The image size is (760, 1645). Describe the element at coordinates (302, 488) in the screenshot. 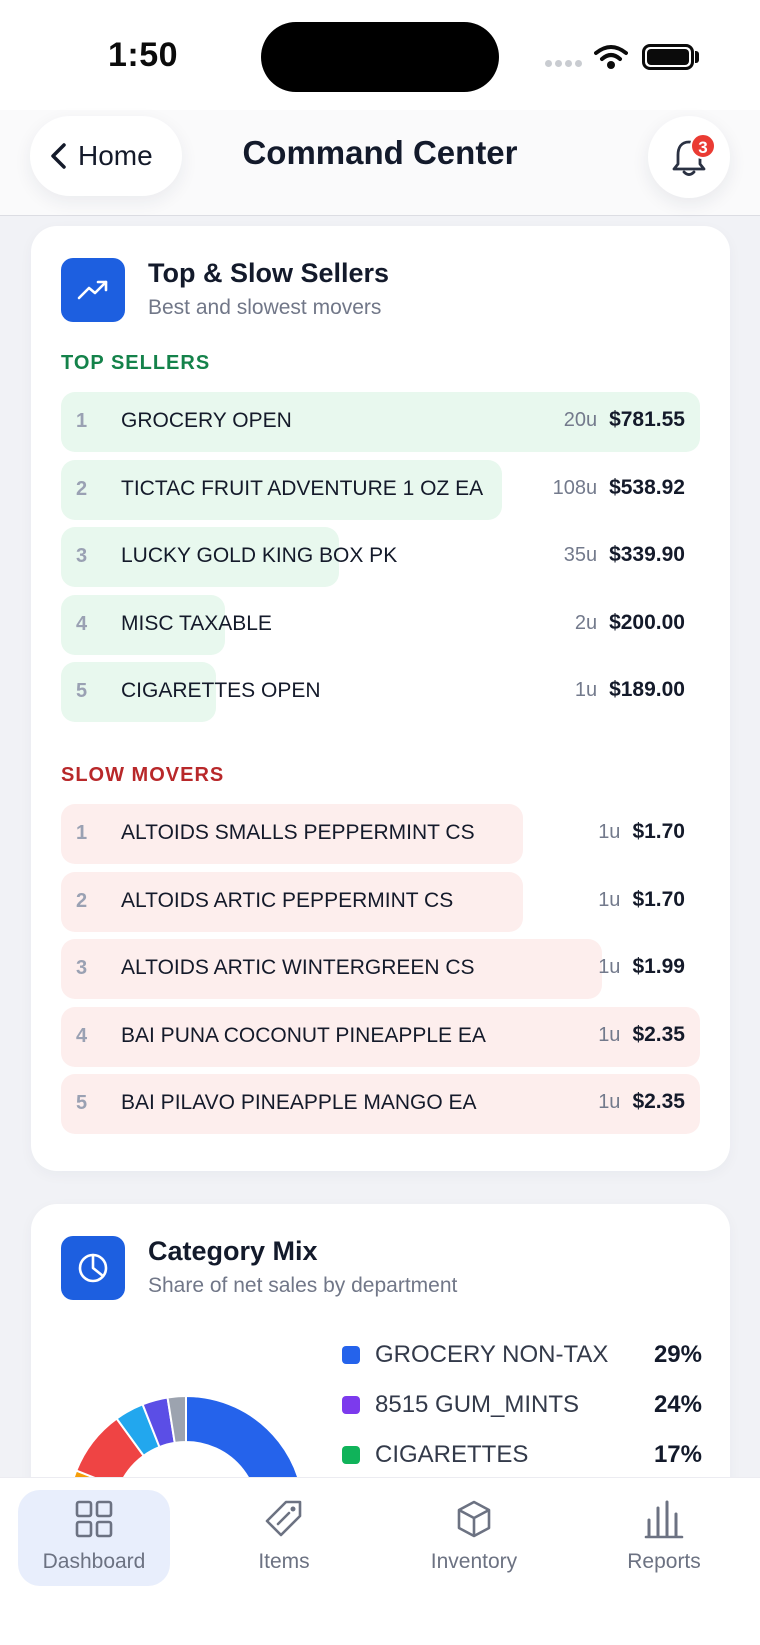

I see `item-name: TICTAC FRUIT ADVENTURE 1 OZ EA` at that location.